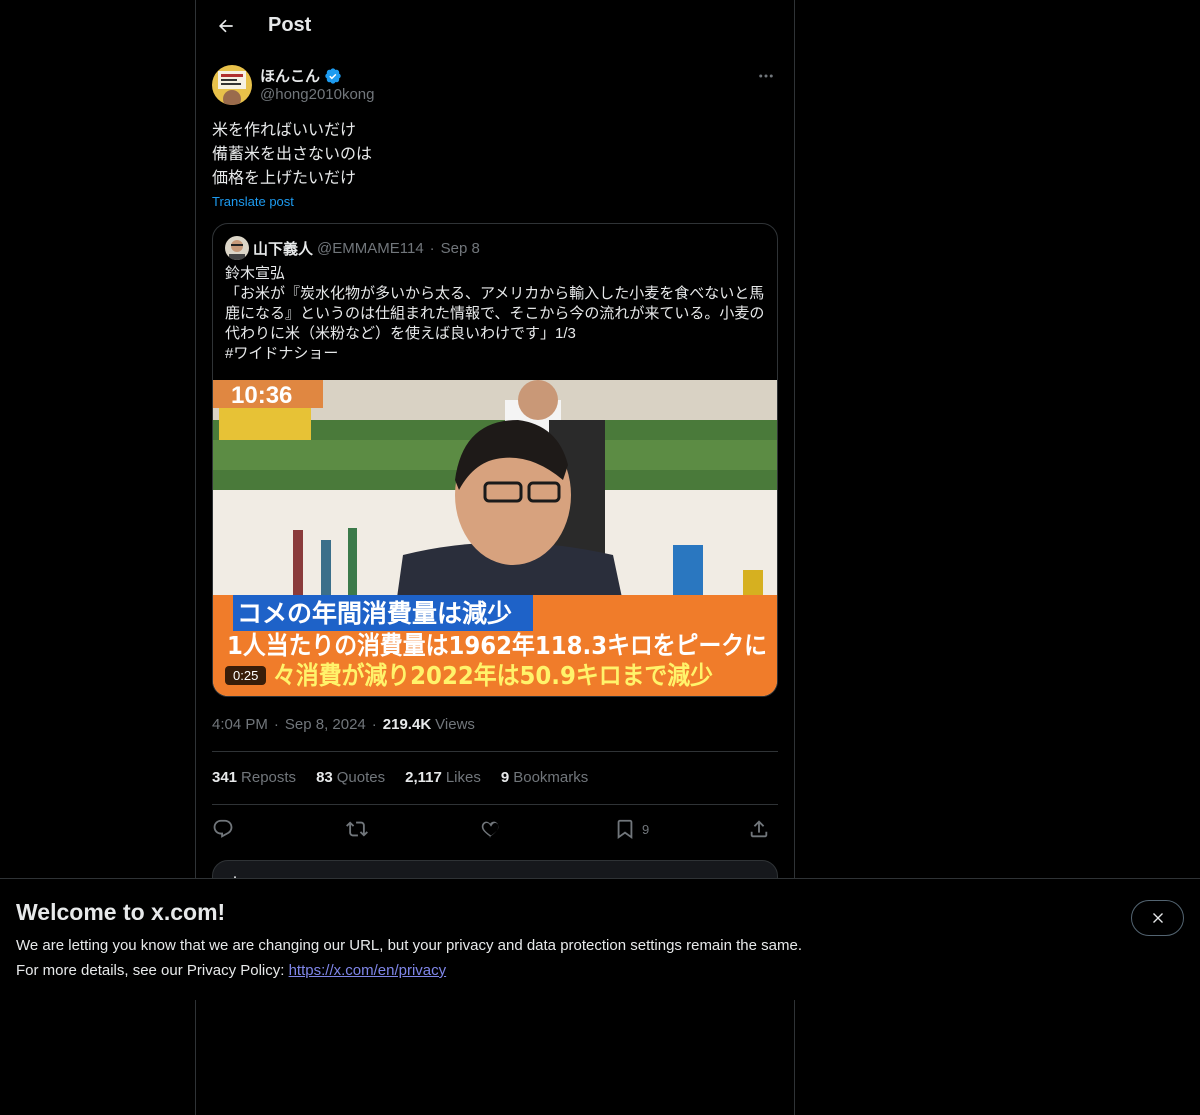 The width and height of the screenshot is (1200, 1115). I want to click on verified-badge-icon, so click(333, 75).